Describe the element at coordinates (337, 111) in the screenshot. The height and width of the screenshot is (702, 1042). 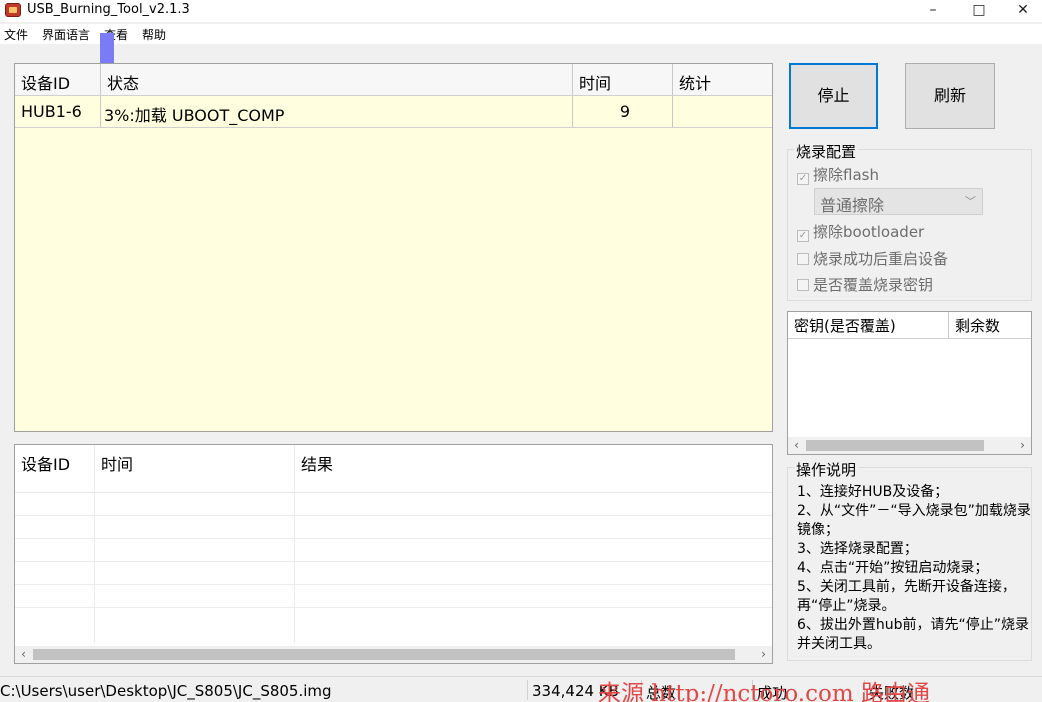
I see `row-status: 3%:加载 UBOOT_COMP` at that location.